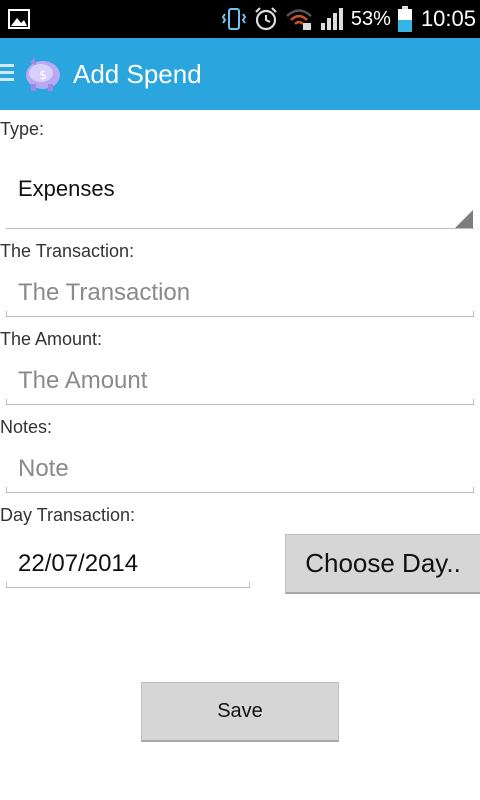  I want to click on transaction-underline, so click(240, 314).